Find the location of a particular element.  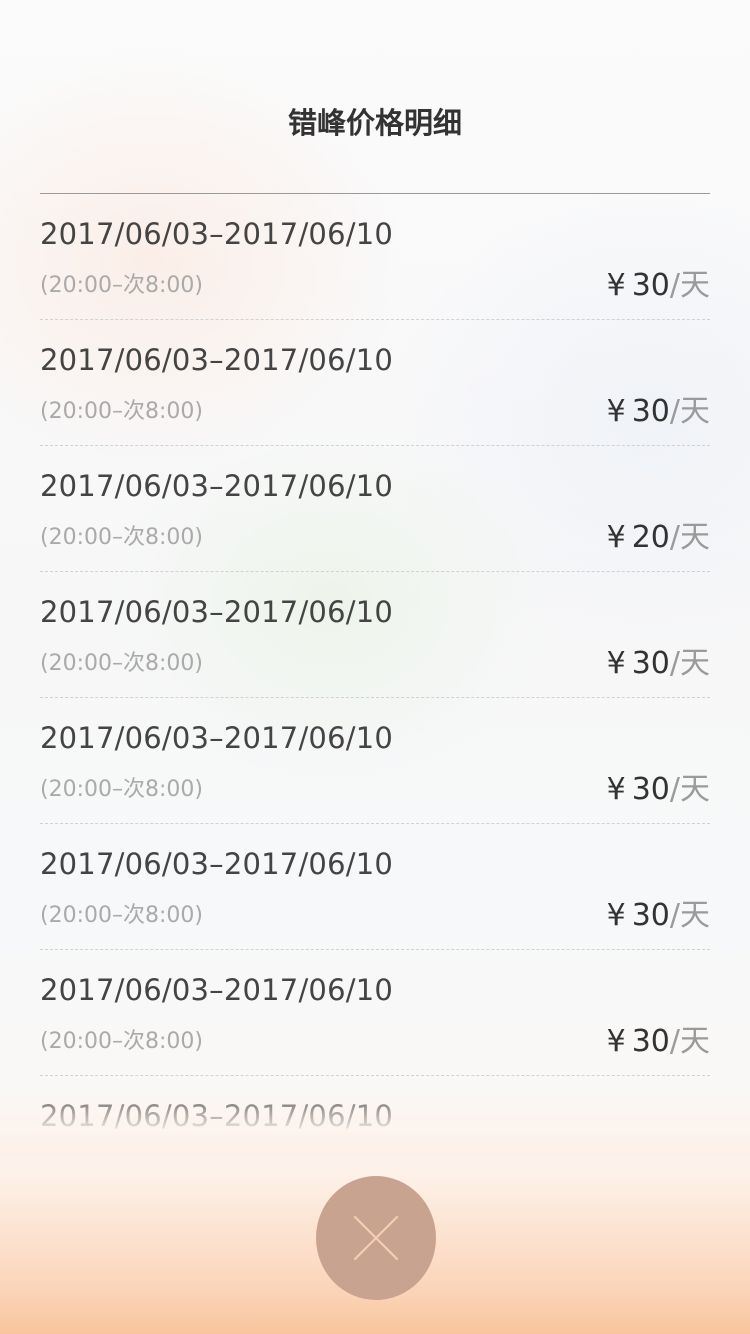

close-button is located at coordinates (376, 1238).